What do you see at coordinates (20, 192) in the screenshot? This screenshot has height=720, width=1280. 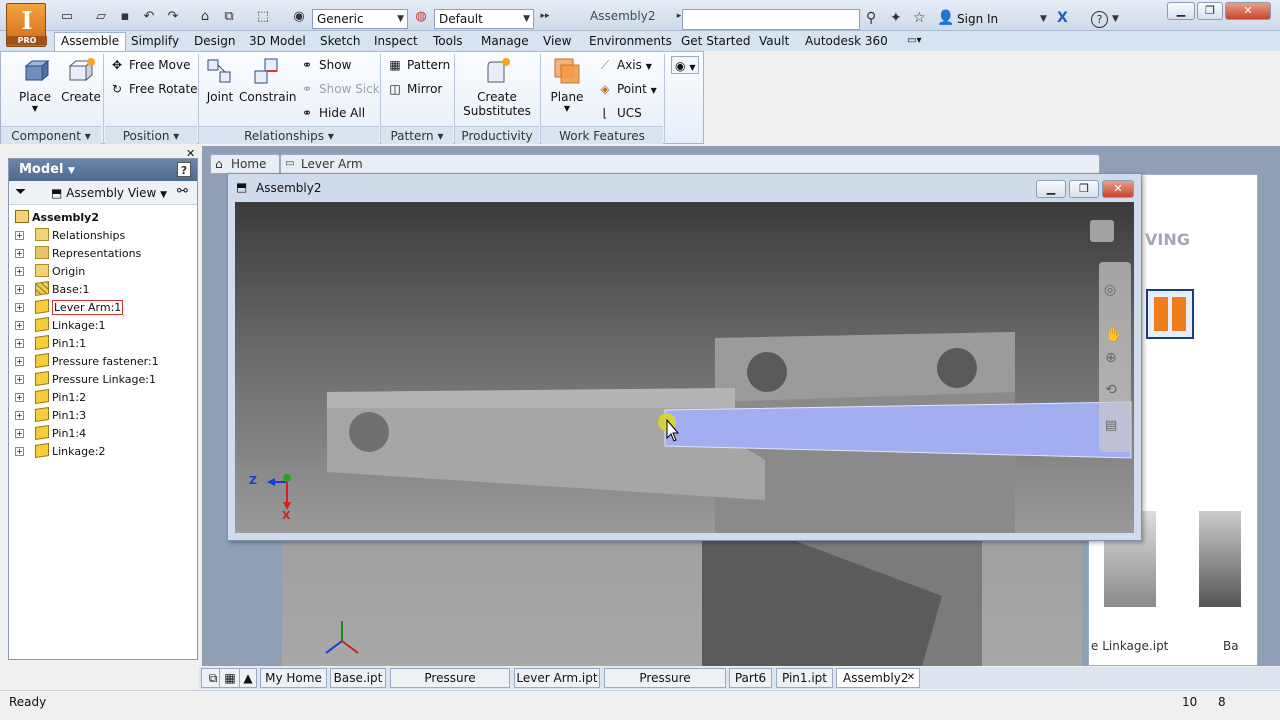 I see `filter-icon: ⏷` at bounding box center [20, 192].